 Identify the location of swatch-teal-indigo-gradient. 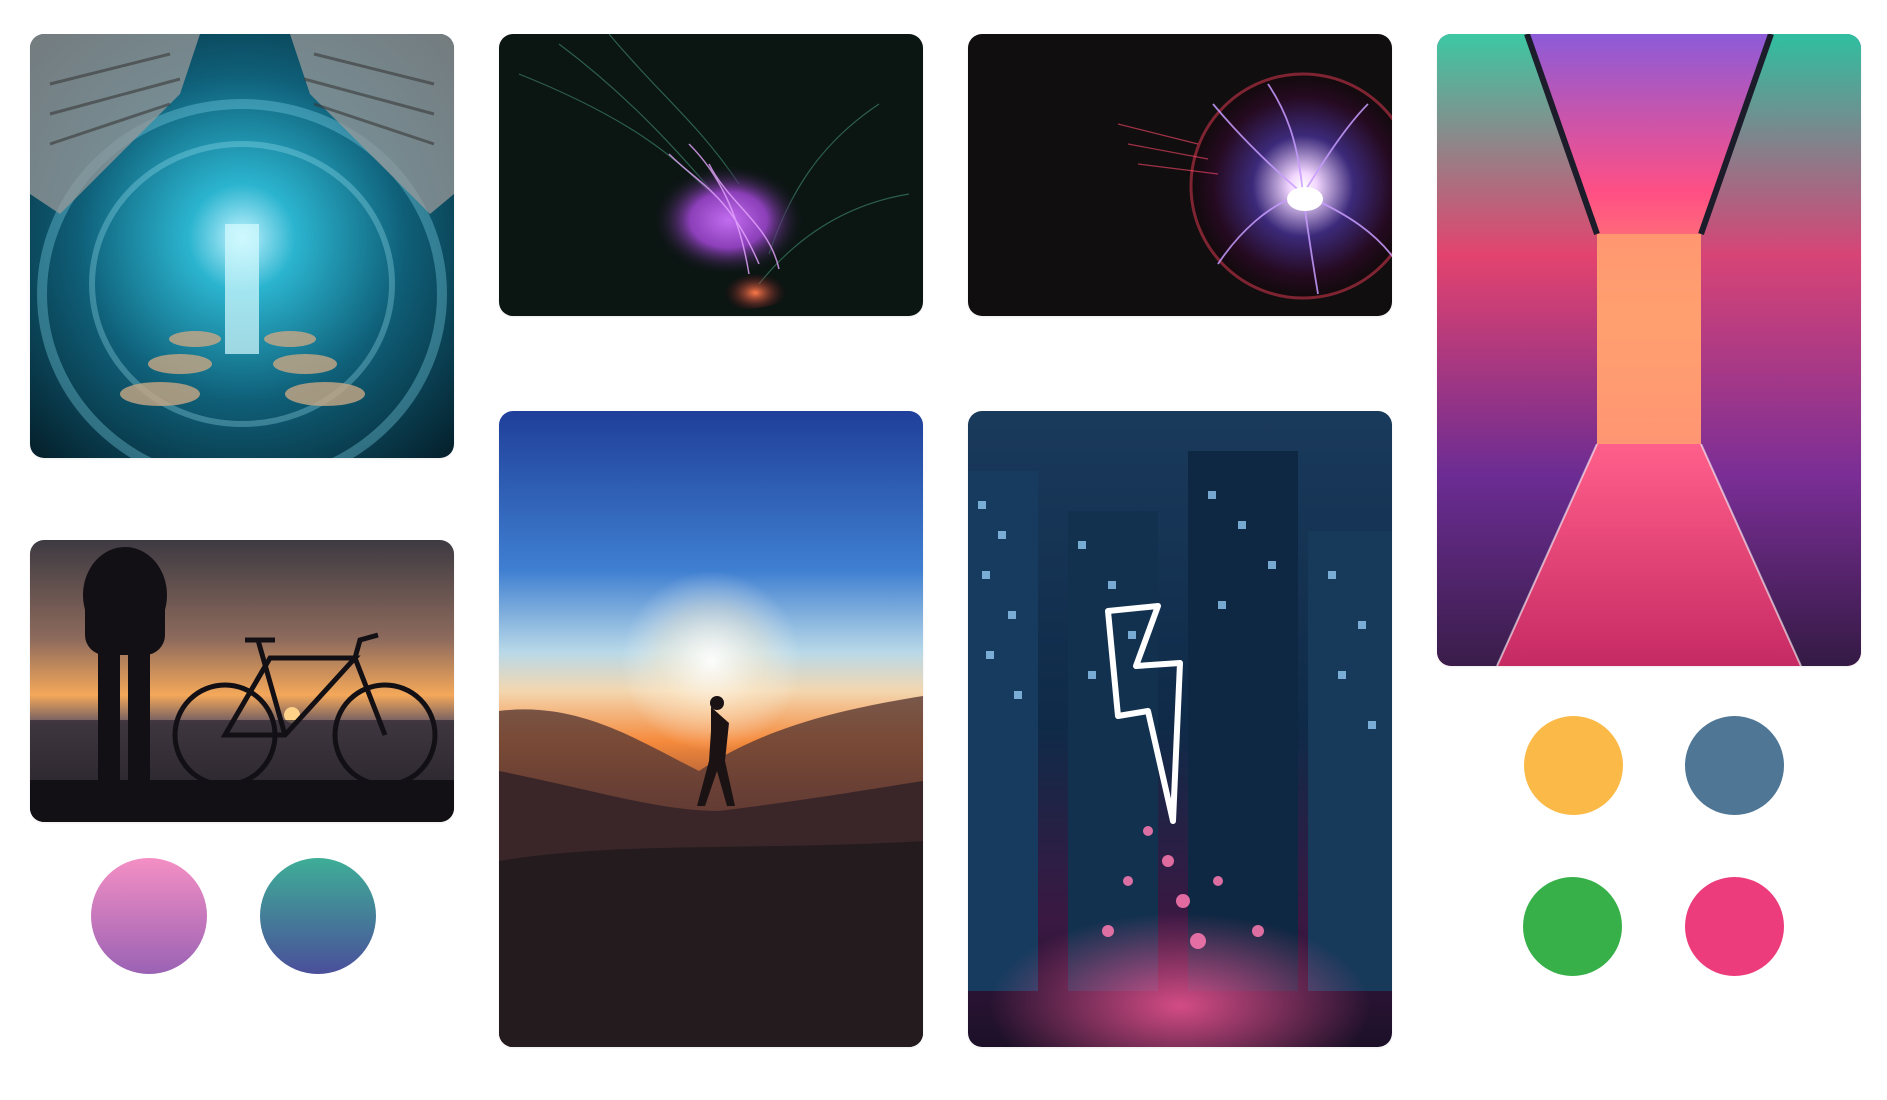
(318, 916).